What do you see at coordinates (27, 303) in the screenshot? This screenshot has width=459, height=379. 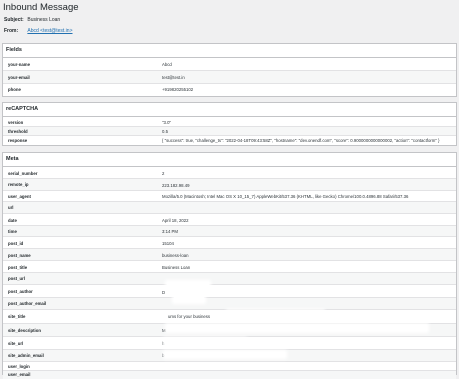 I see `meta-key: post_author_email` at bounding box center [27, 303].